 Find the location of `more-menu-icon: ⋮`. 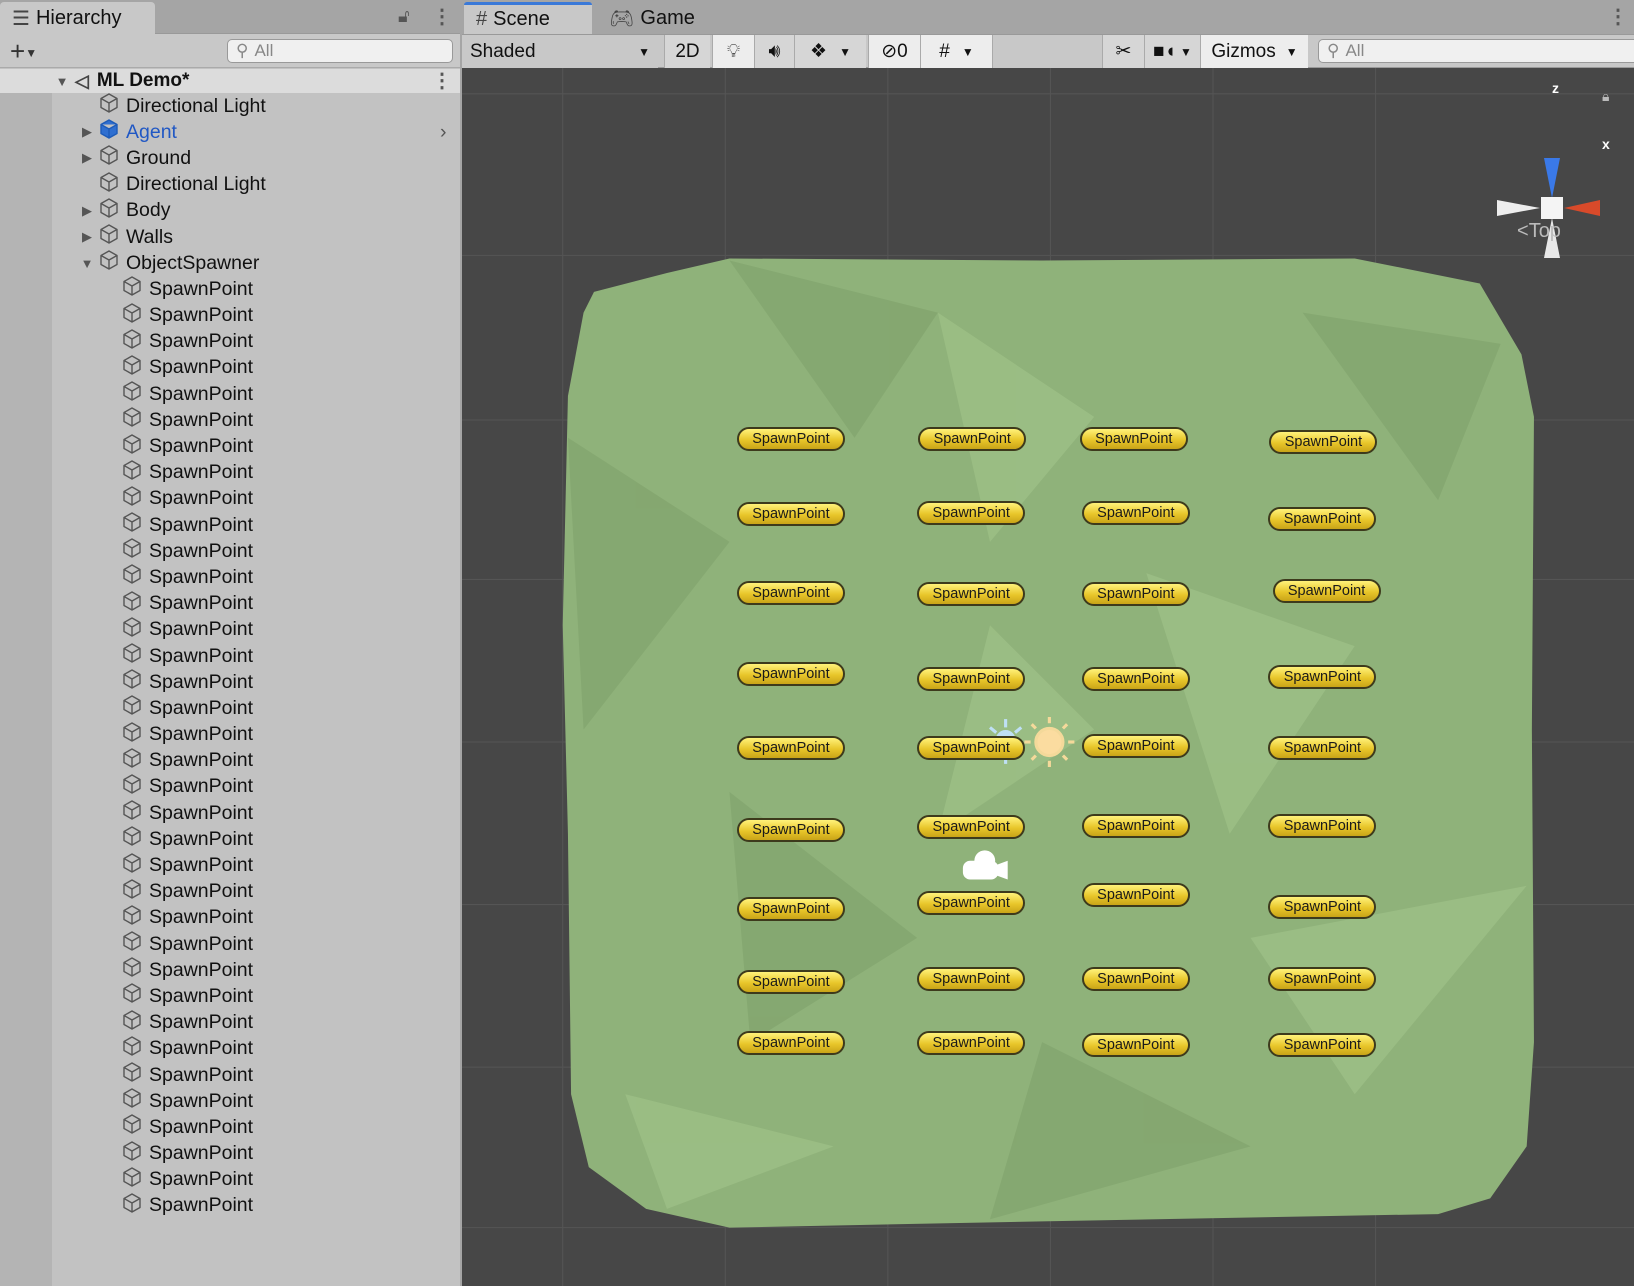

more-menu-icon: ⋮ is located at coordinates (442, 16).